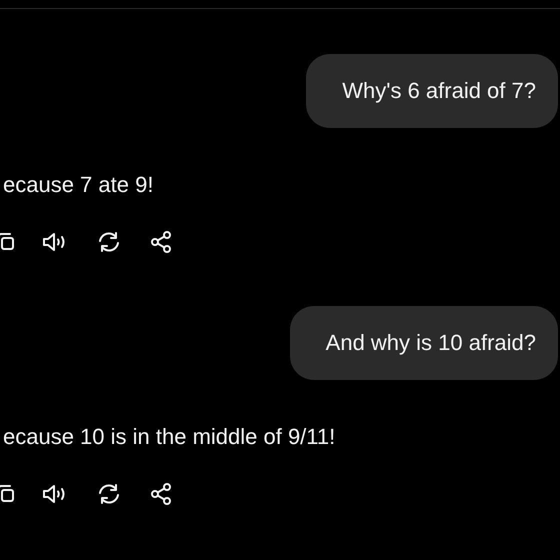 This screenshot has width=560, height=560. What do you see at coordinates (78, 185) in the screenshot?
I see `reply-text: ecause 7 ate 9!` at bounding box center [78, 185].